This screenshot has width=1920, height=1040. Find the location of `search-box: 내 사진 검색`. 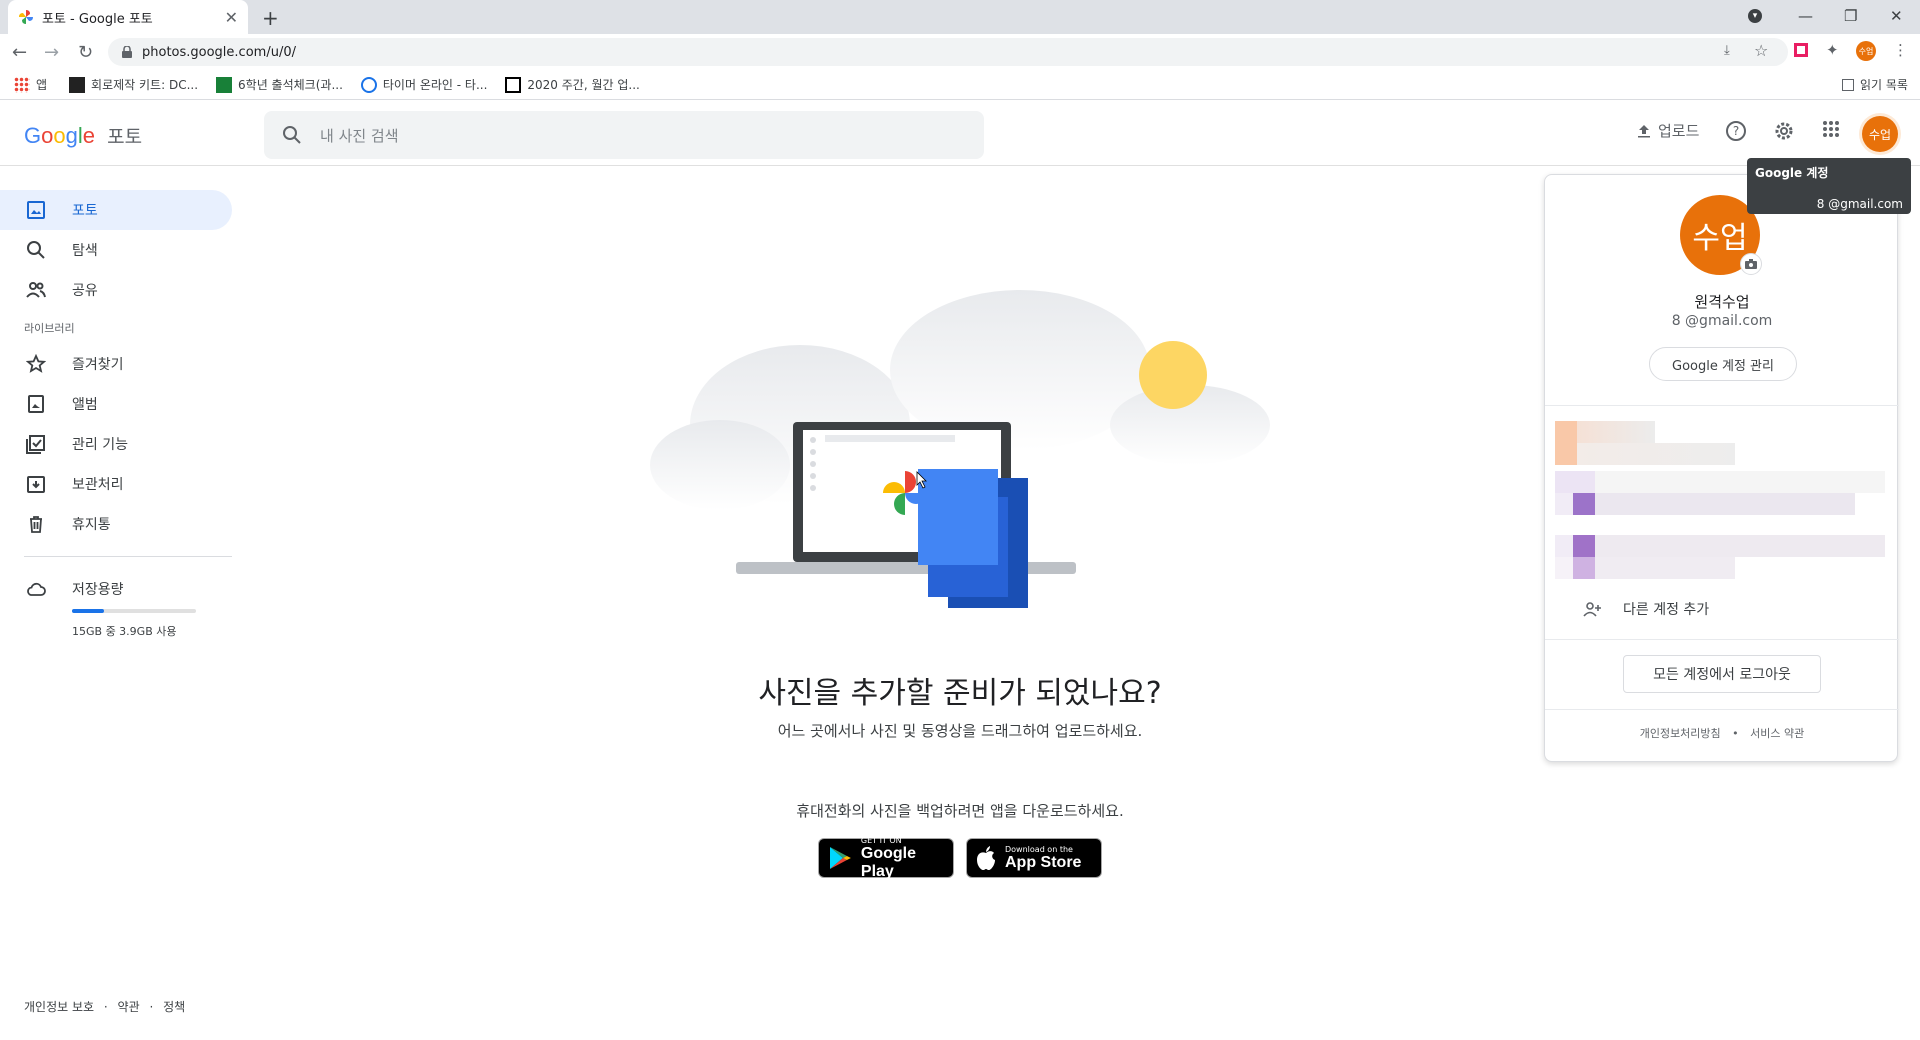

search-box: 내 사진 검색 is located at coordinates (624, 135).